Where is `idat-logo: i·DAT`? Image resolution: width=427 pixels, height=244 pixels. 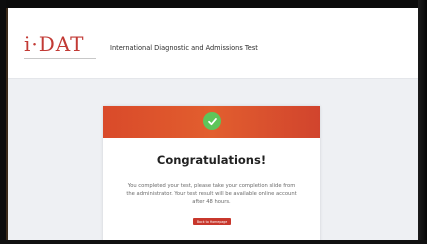 idat-logo: i·DAT is located at coordinates (60, 46).